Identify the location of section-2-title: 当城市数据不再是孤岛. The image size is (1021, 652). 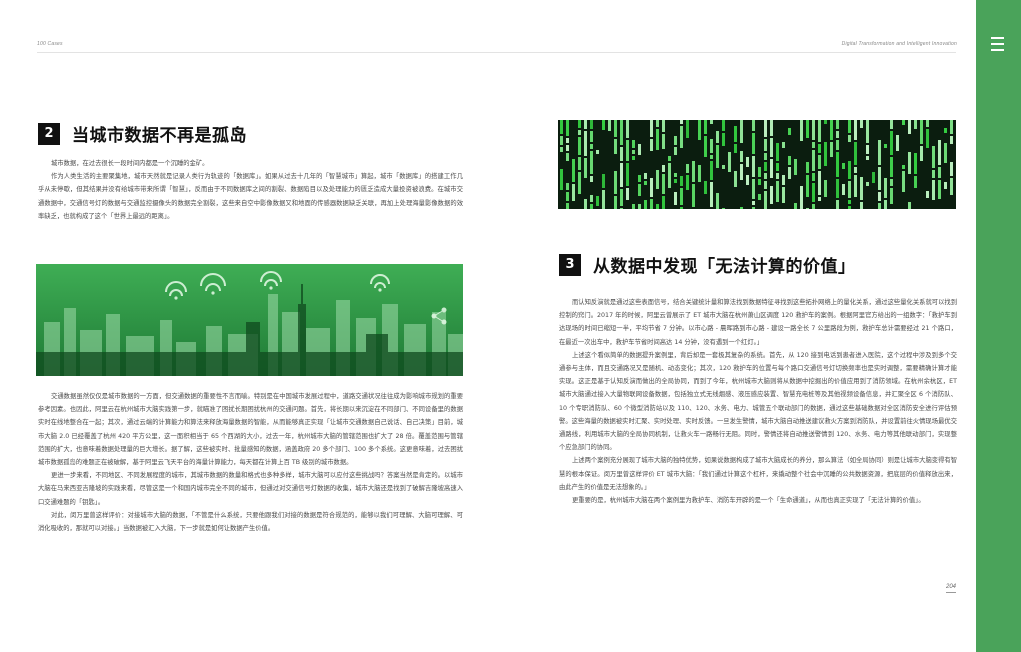
(159, 136).